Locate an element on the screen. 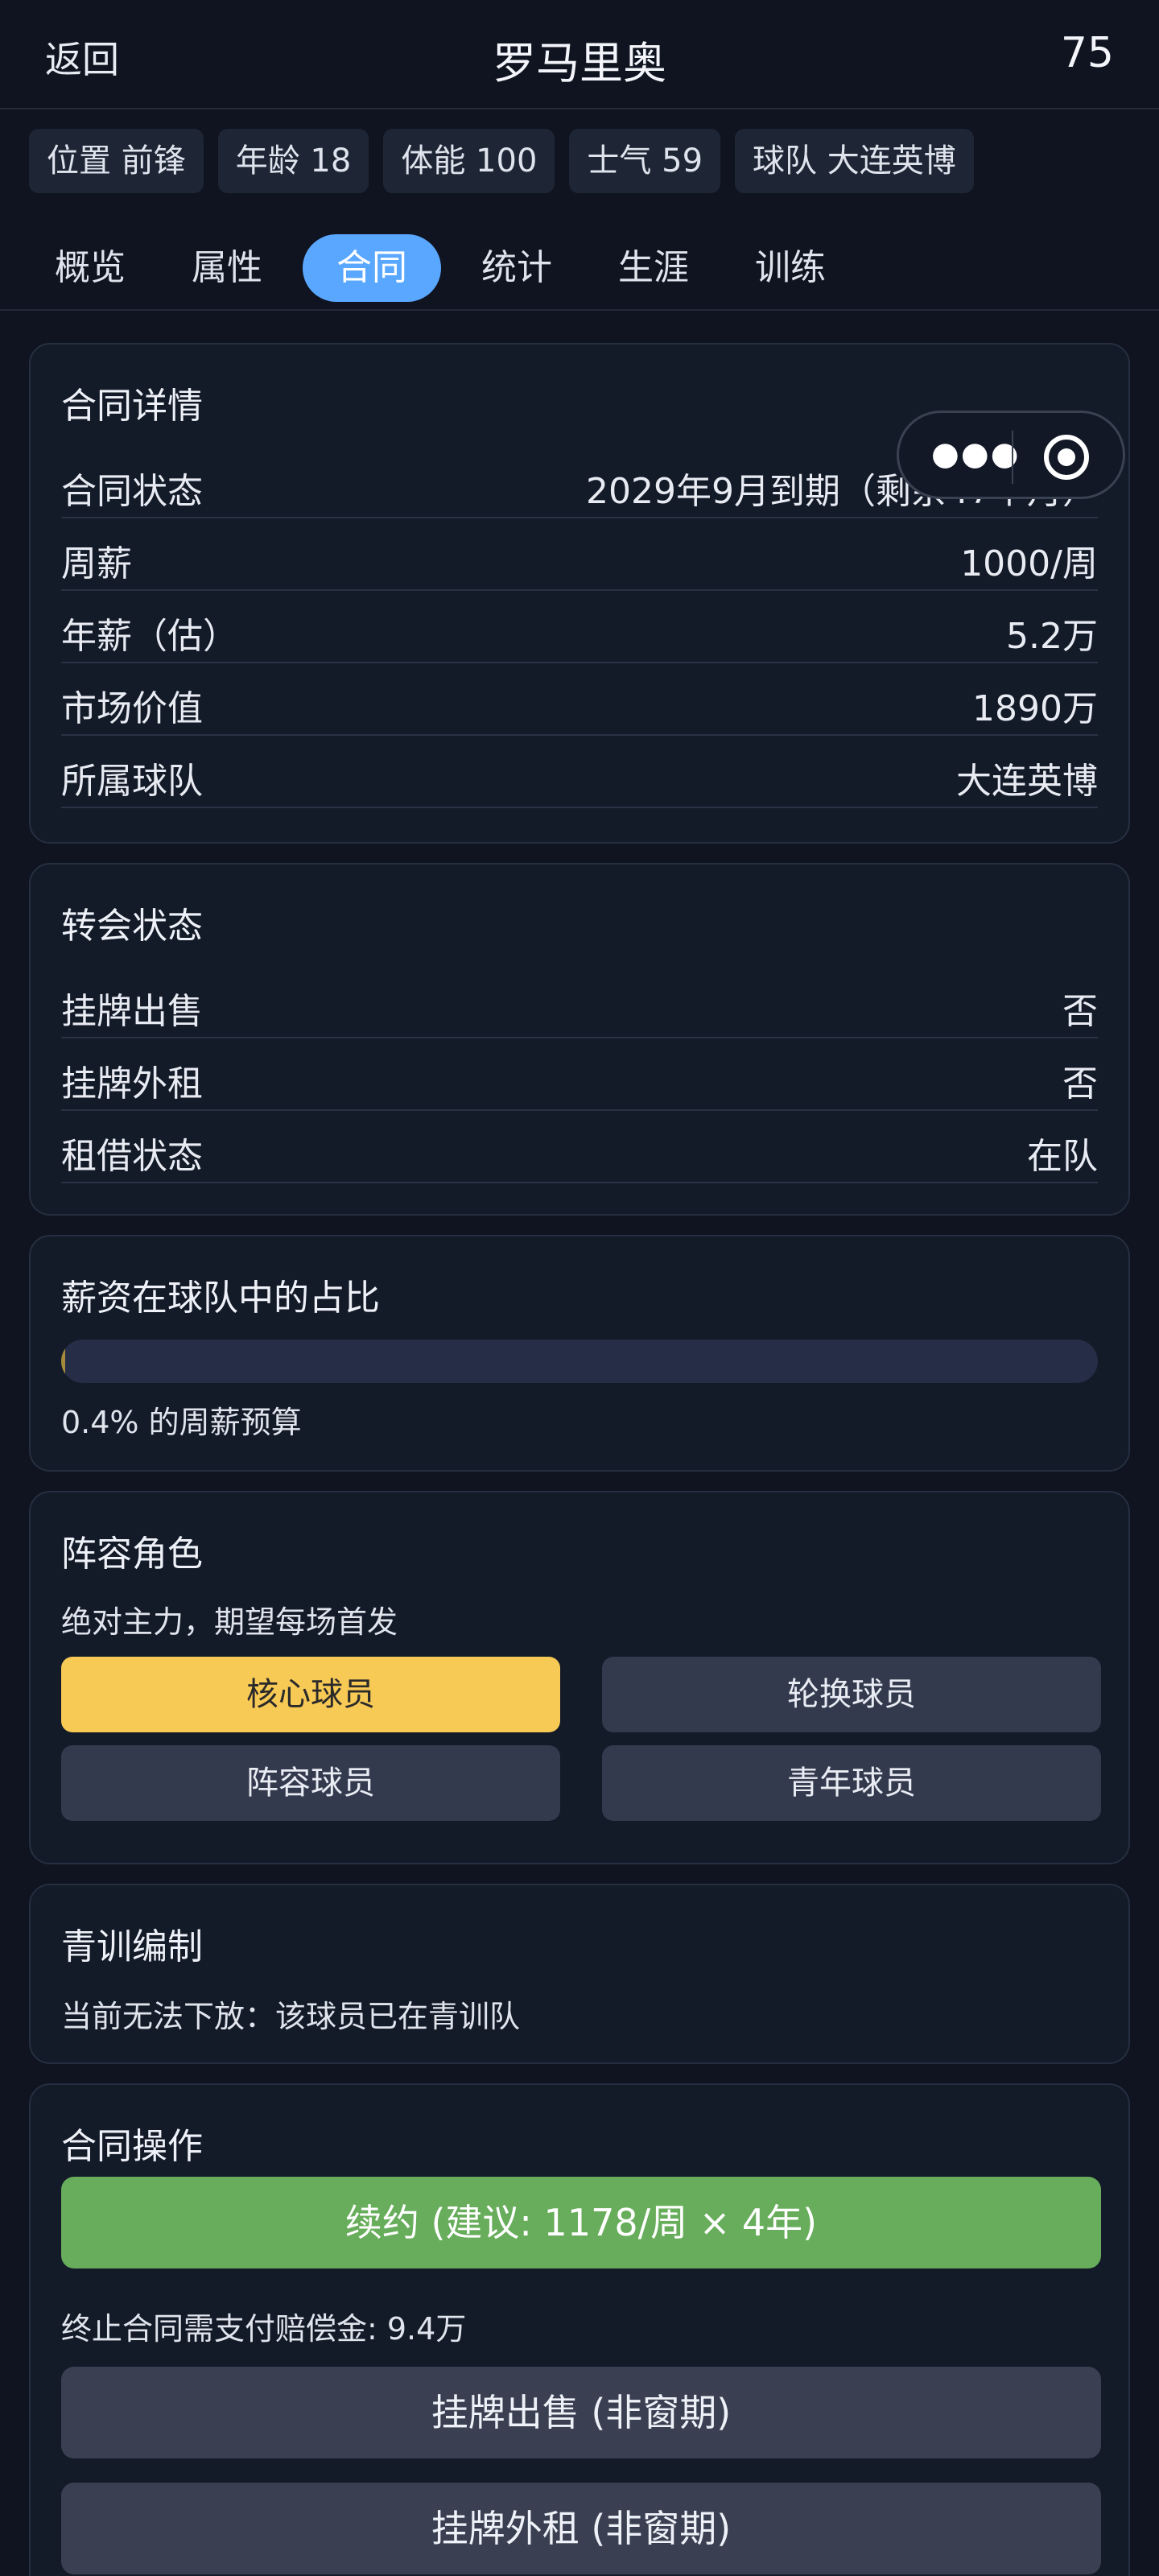 The width and height of the screenshot is (1159, 2576). salary-share-fill is located at coordinates (63, 1361).